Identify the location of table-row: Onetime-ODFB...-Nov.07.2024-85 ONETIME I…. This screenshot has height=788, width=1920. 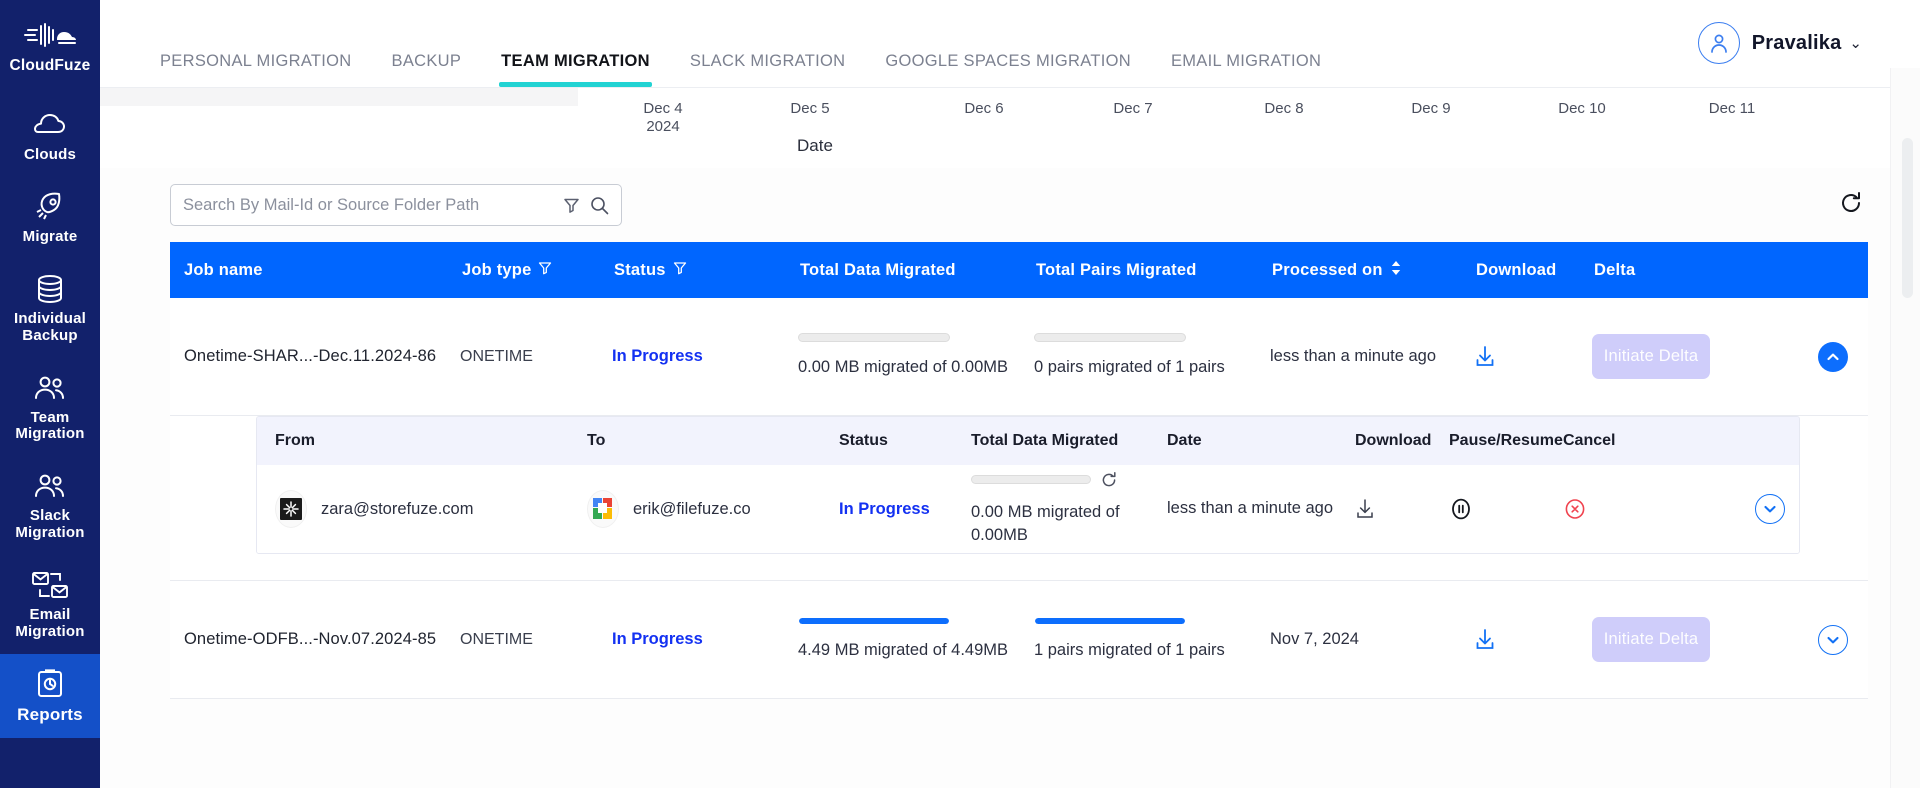
(1019, 640).